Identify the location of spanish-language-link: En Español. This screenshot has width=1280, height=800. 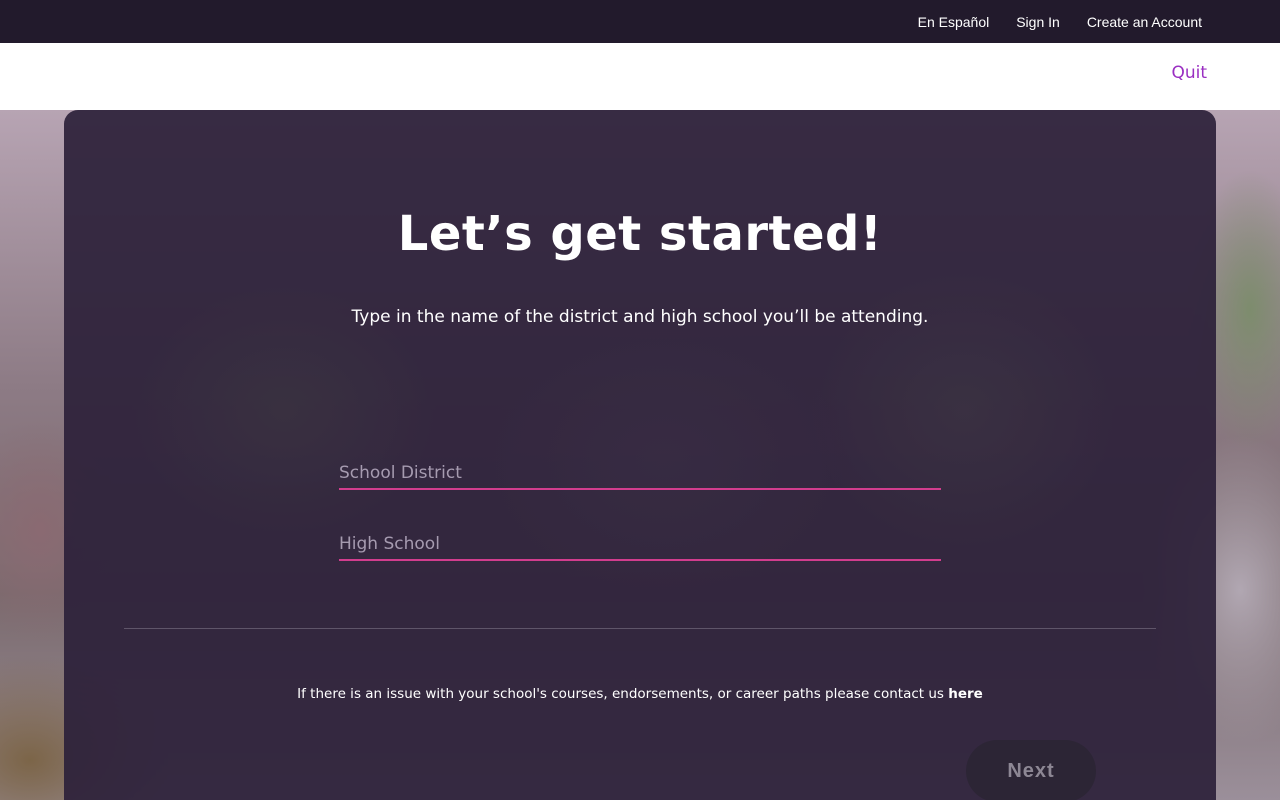
(954, 22).